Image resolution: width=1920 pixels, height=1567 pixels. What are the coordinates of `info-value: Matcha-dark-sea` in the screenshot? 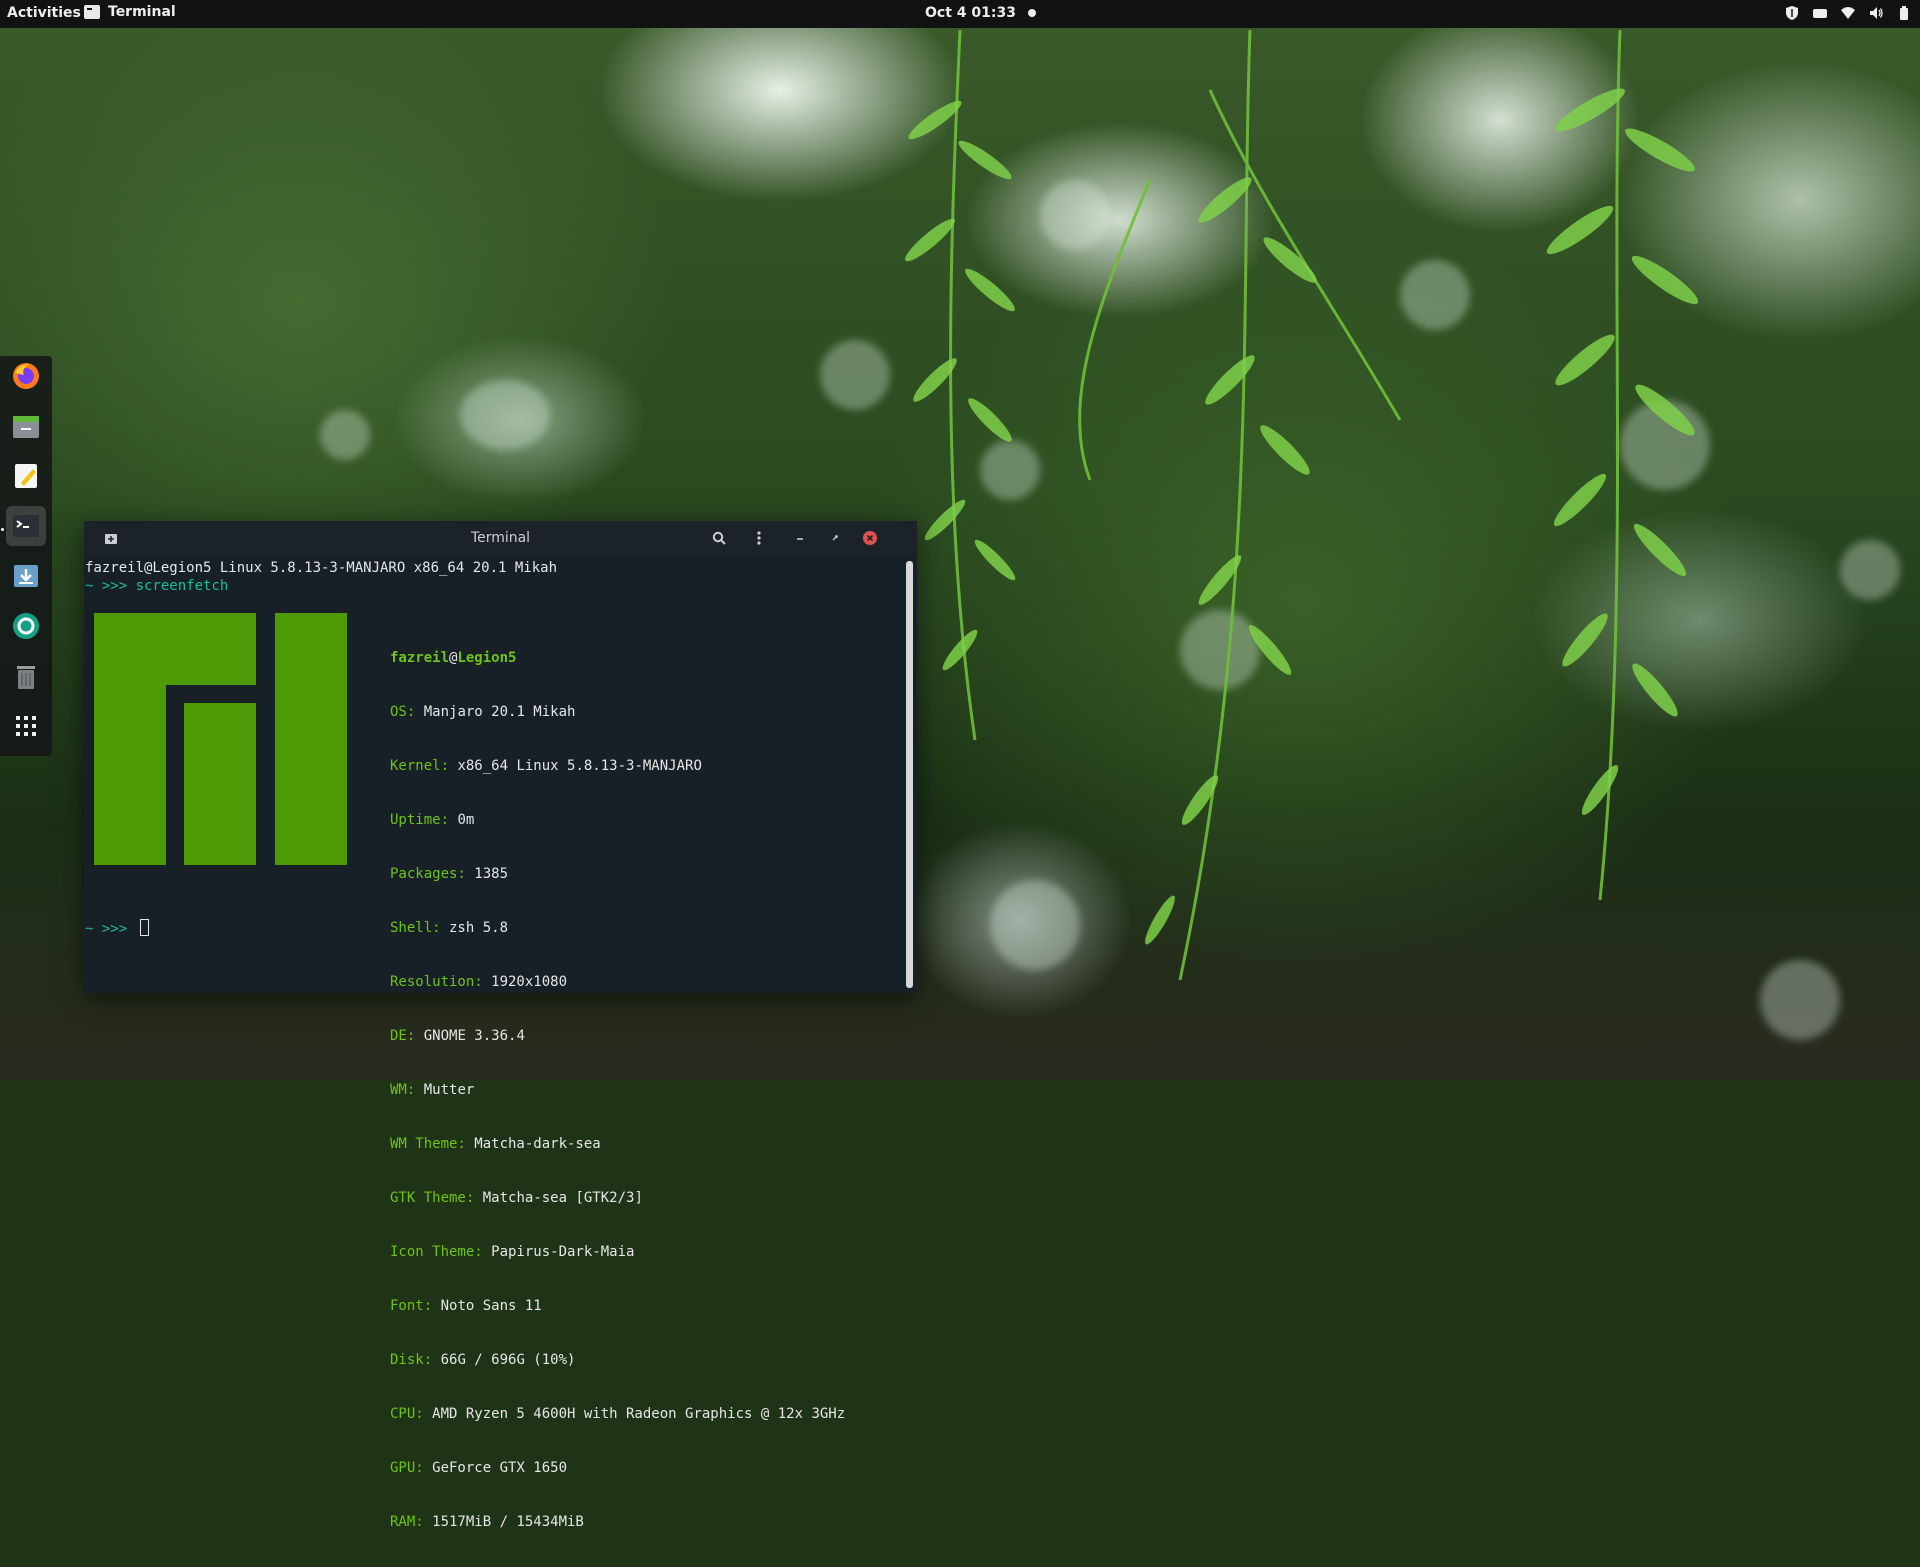 It's located at (533, 1144).